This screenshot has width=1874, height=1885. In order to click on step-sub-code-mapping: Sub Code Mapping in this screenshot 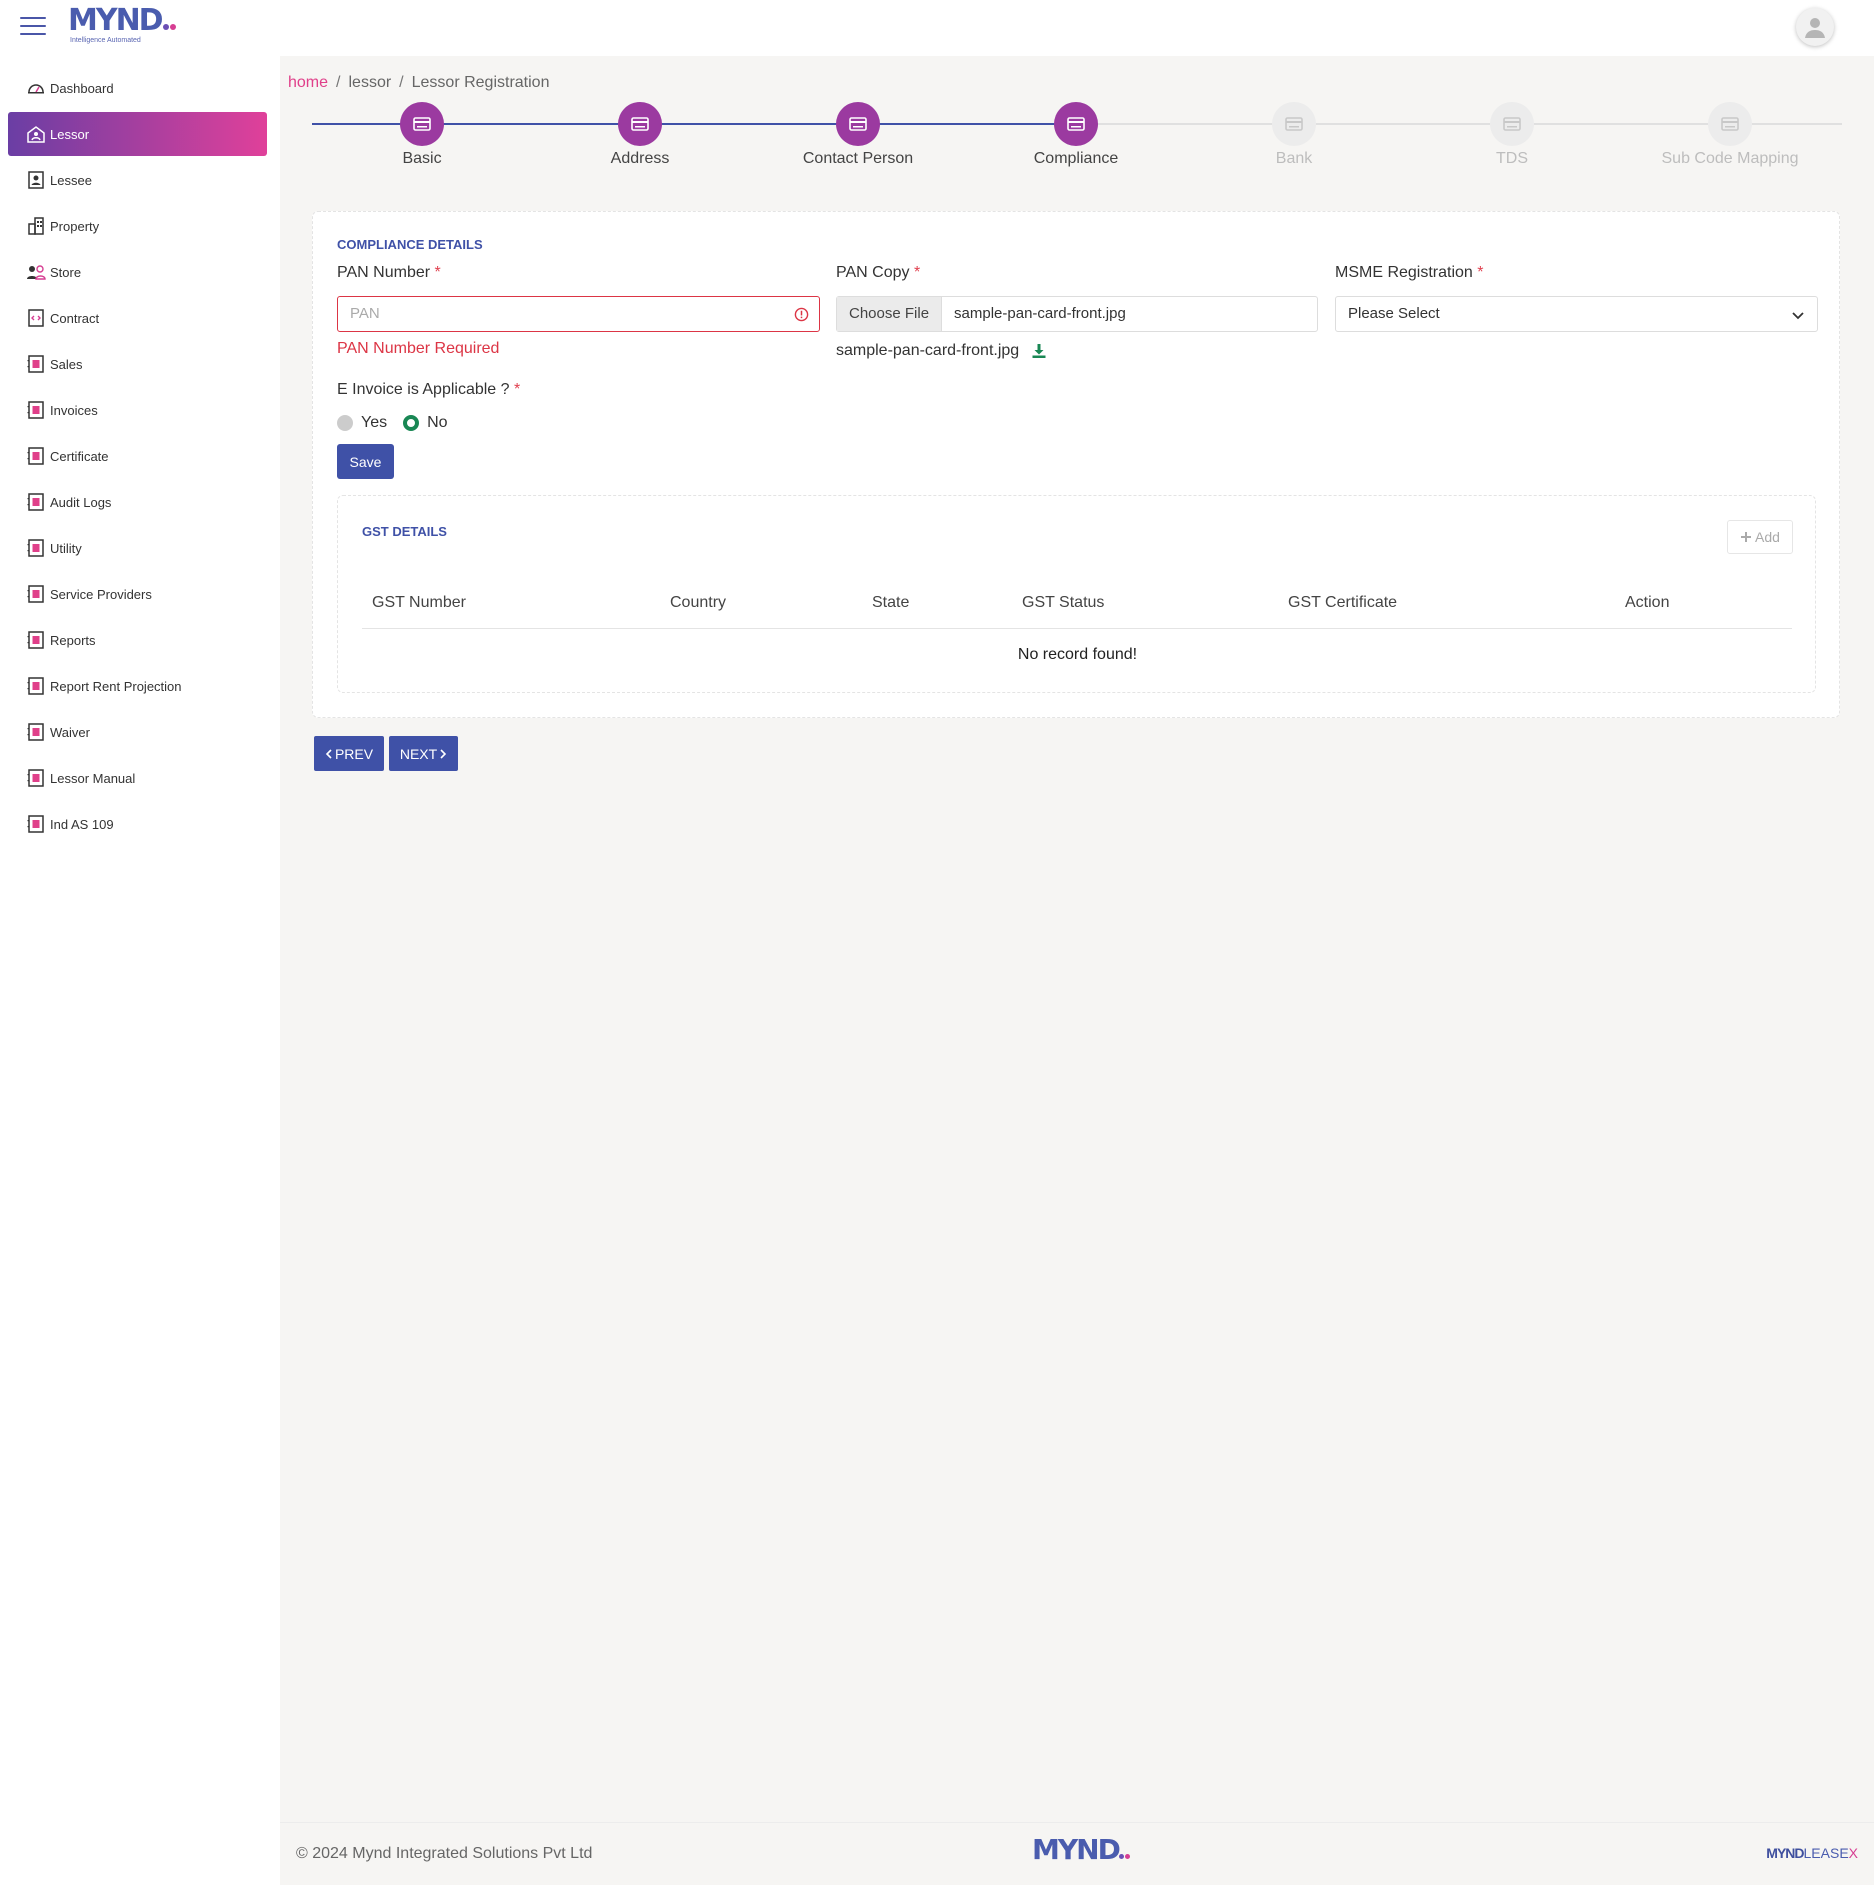, I will do `click(1730, 135)`.